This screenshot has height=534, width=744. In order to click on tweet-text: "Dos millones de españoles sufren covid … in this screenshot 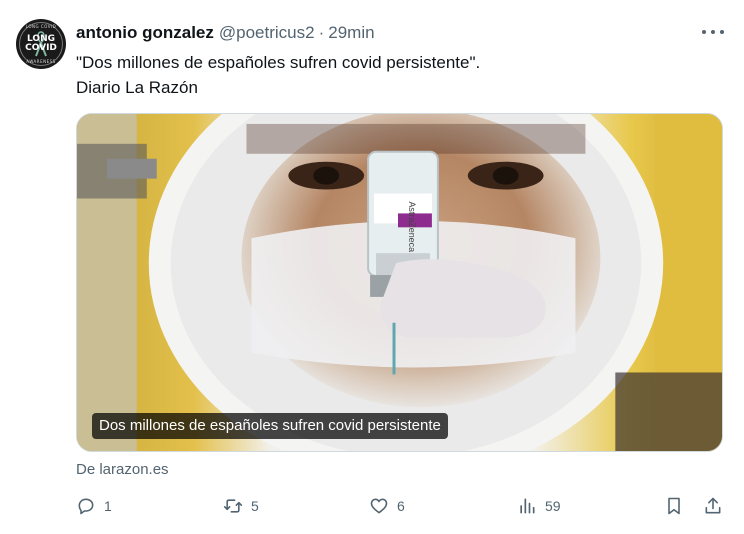, I will do `click(278, 75)`.